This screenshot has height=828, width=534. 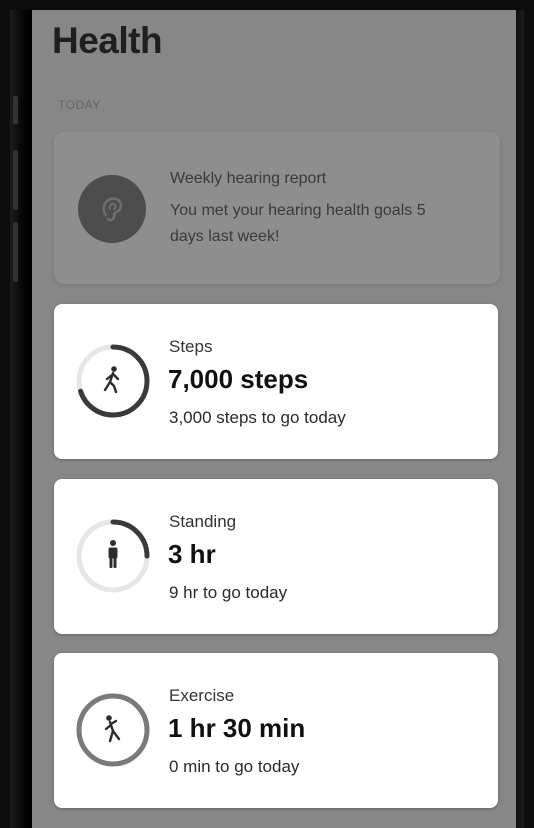 I want to click on standing-progress-ring, so click(x=113, y=556).